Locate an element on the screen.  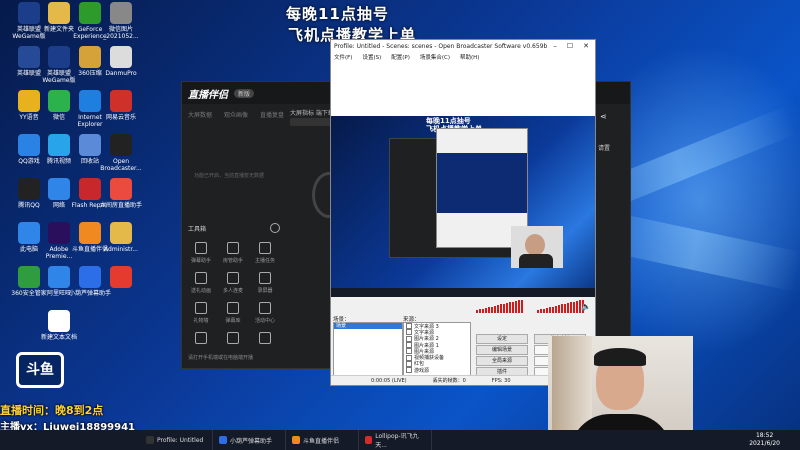
speaker-icon: 🔈 is located at coordinates (586, 306).